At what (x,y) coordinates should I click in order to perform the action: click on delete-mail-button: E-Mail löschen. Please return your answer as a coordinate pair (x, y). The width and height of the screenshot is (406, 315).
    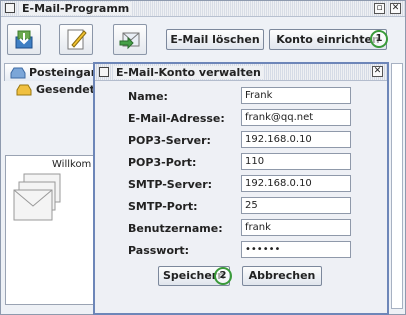
    Looking at the image, I should click on (215, 39).